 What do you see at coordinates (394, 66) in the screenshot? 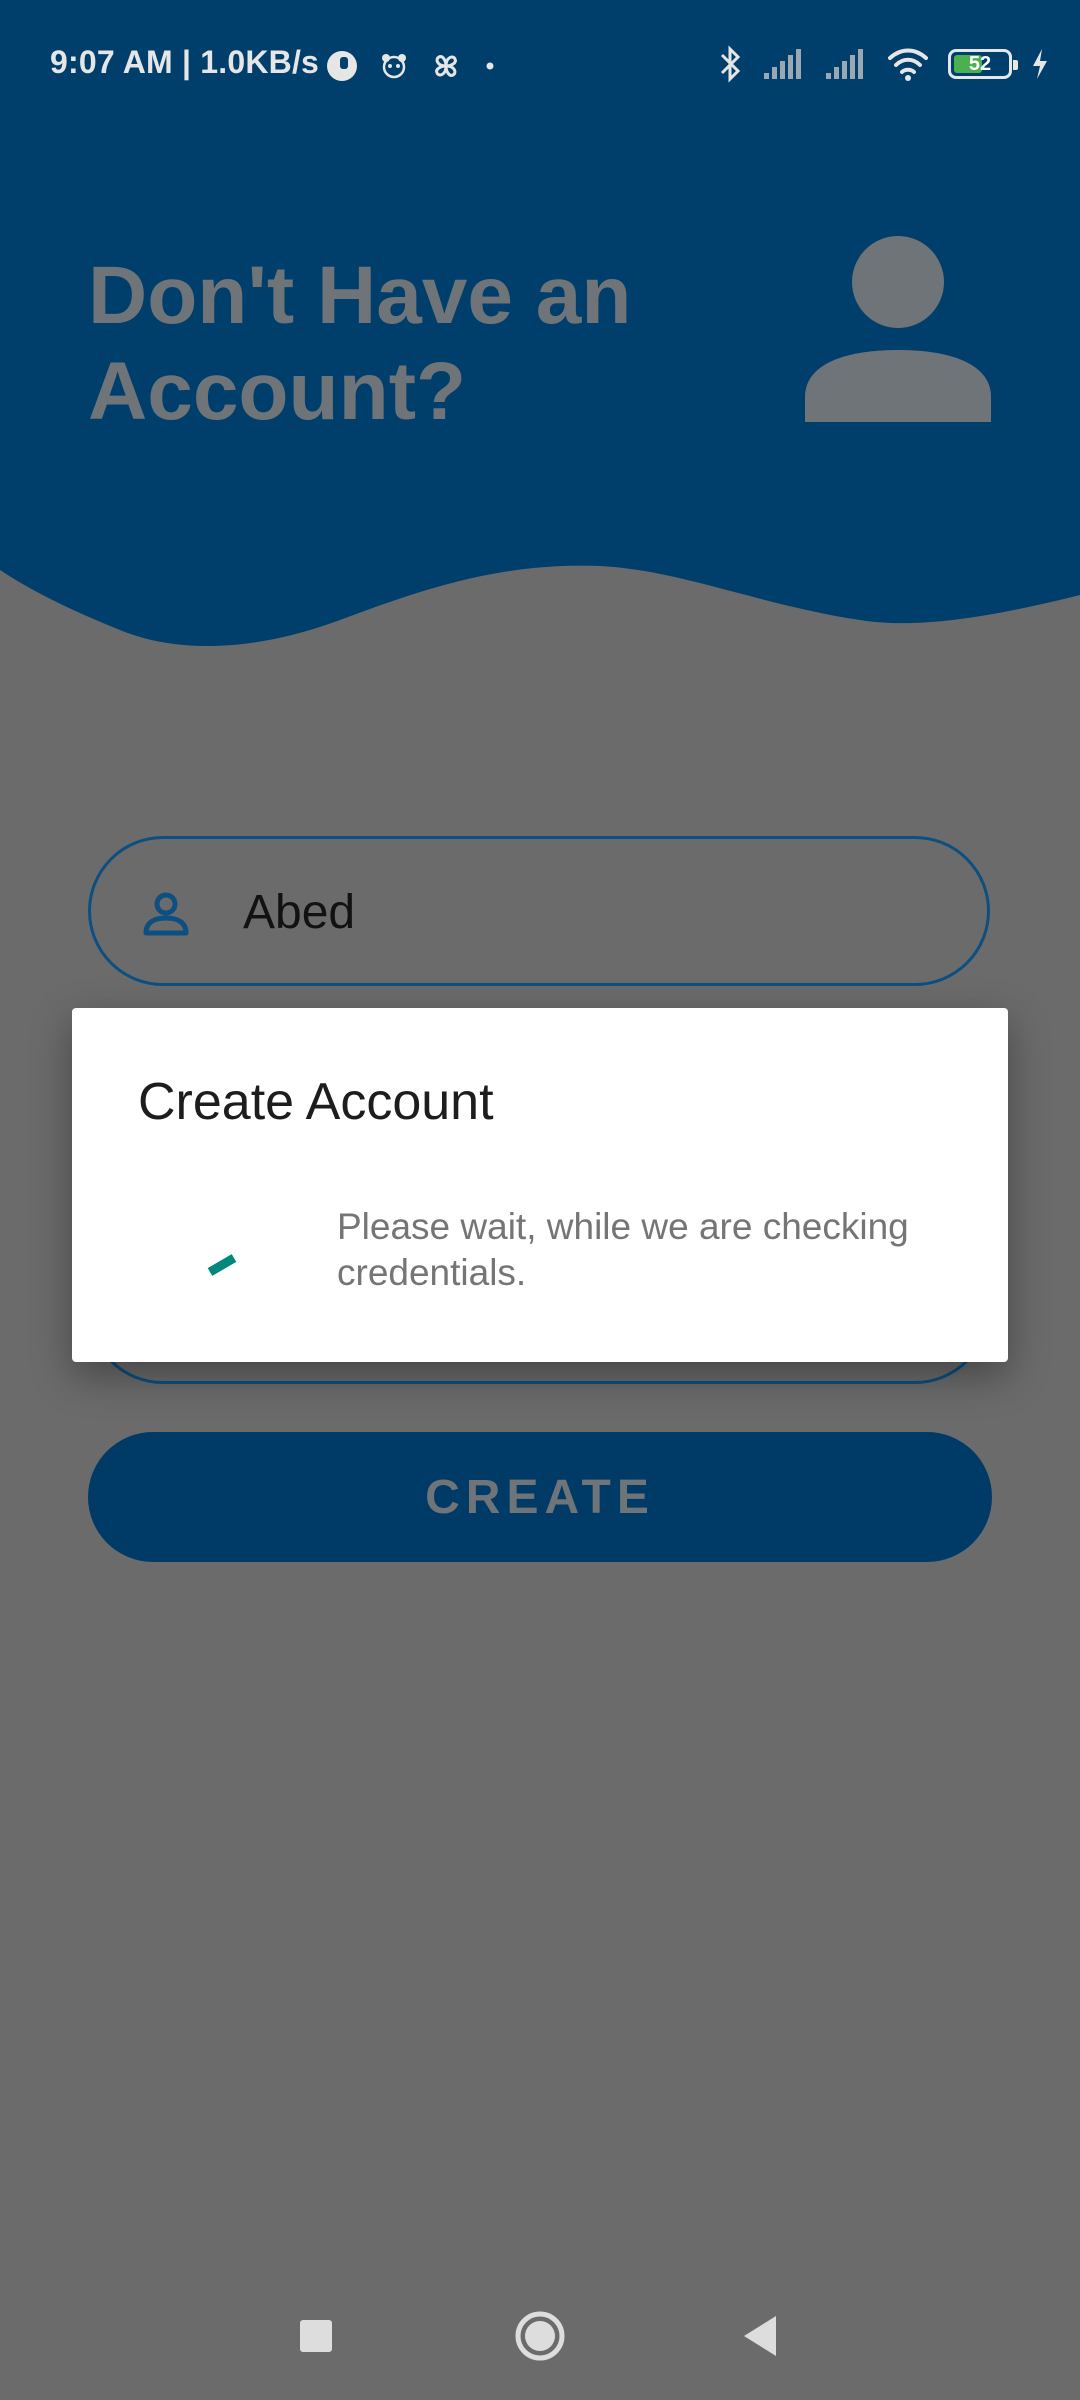
I see `panda-icon` at bounding box center [394, 66].